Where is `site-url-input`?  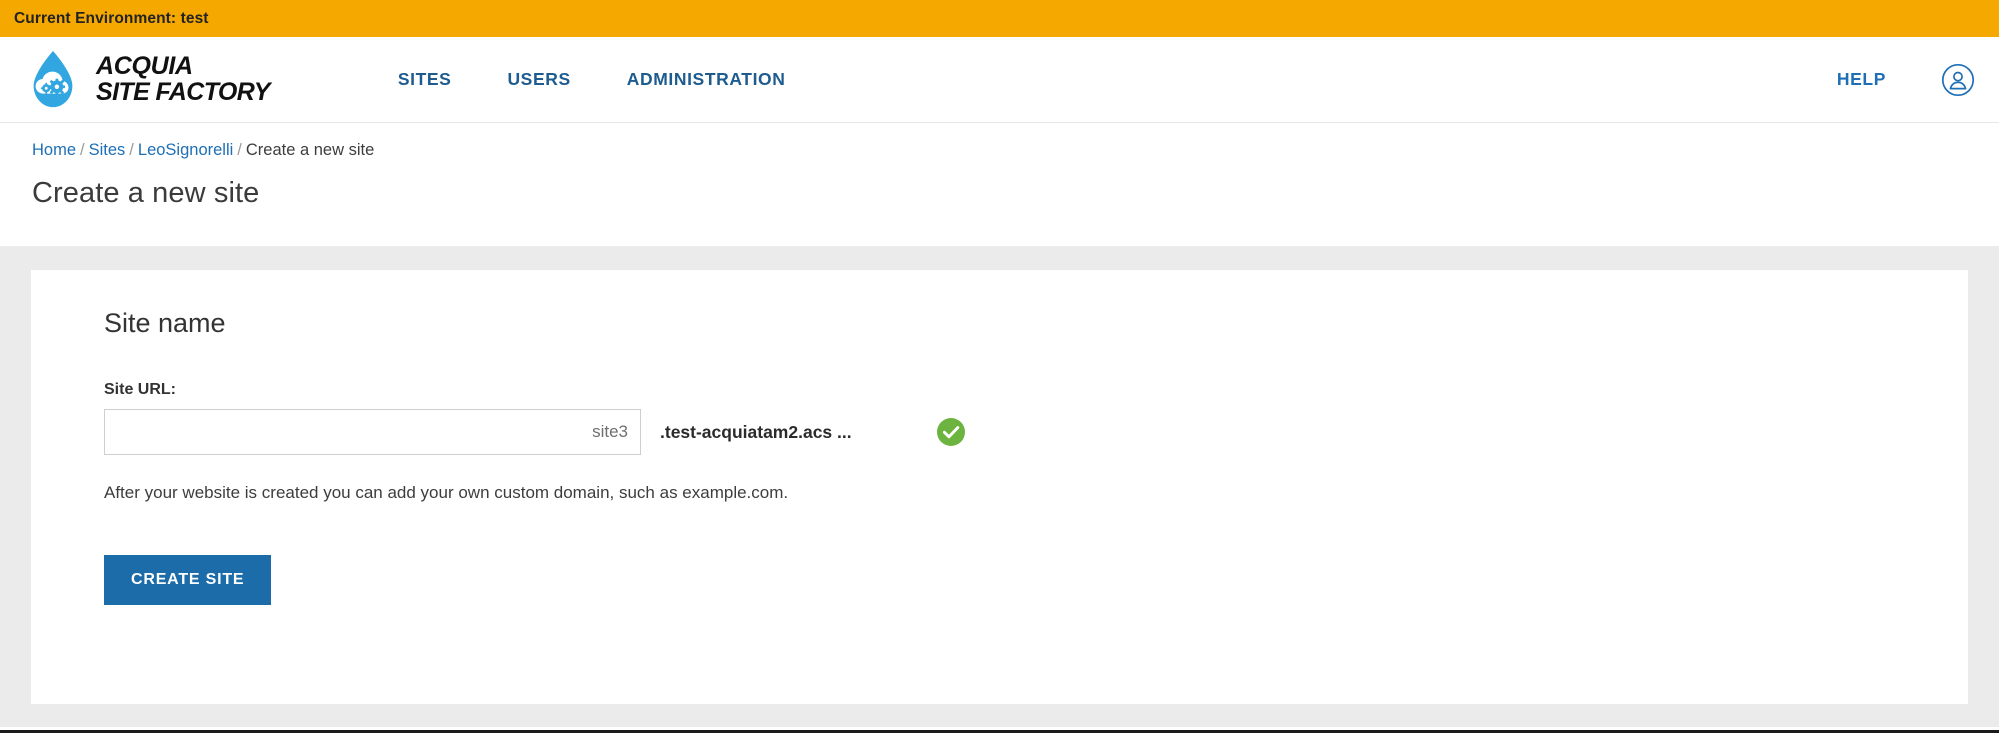 site-url-input is located at coordinates (372, 432).